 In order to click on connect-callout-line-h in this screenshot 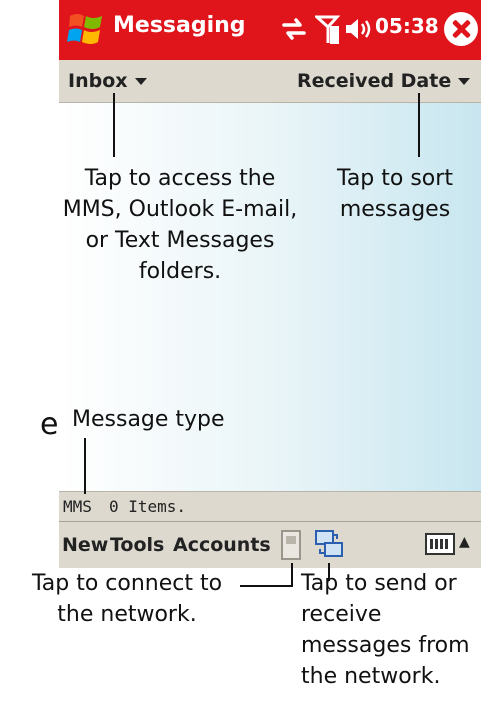, I will do `click(266, 586)`.